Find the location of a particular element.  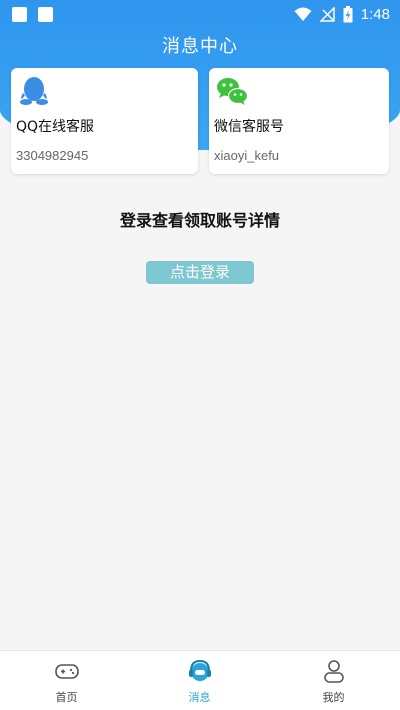

headset-icon is located at coordinates (199, 670).